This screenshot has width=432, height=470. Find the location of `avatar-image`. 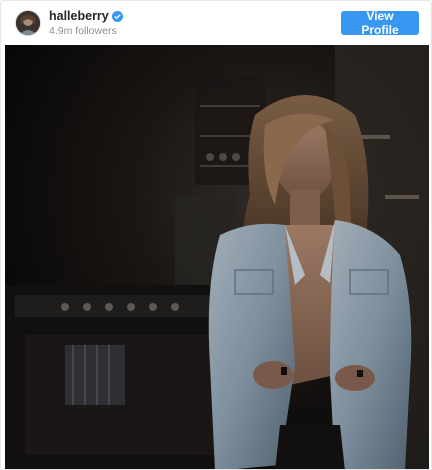

avatar-image is located at coordinates (28, 23).